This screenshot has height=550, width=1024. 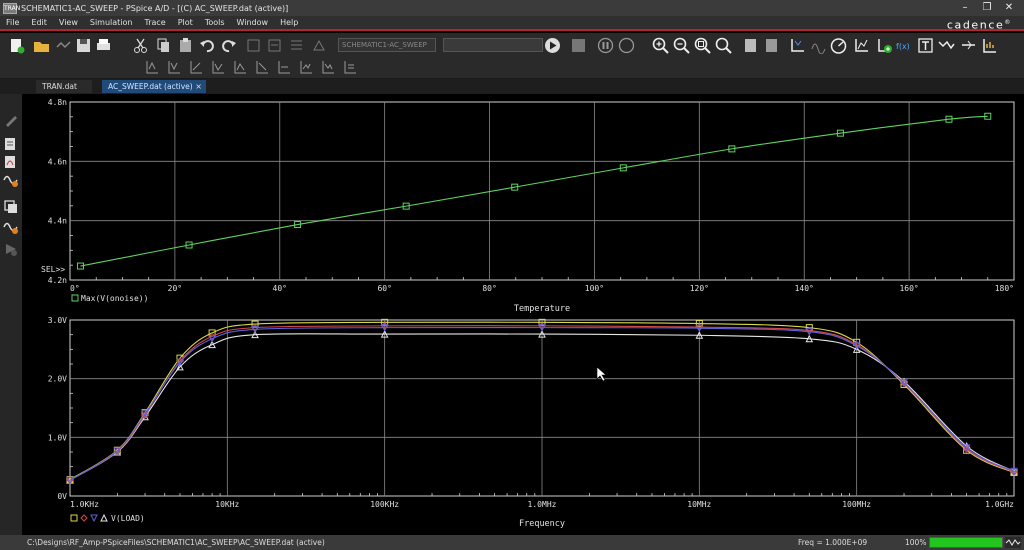 I want to click on log-x-icon, so click(x=750, y=45).